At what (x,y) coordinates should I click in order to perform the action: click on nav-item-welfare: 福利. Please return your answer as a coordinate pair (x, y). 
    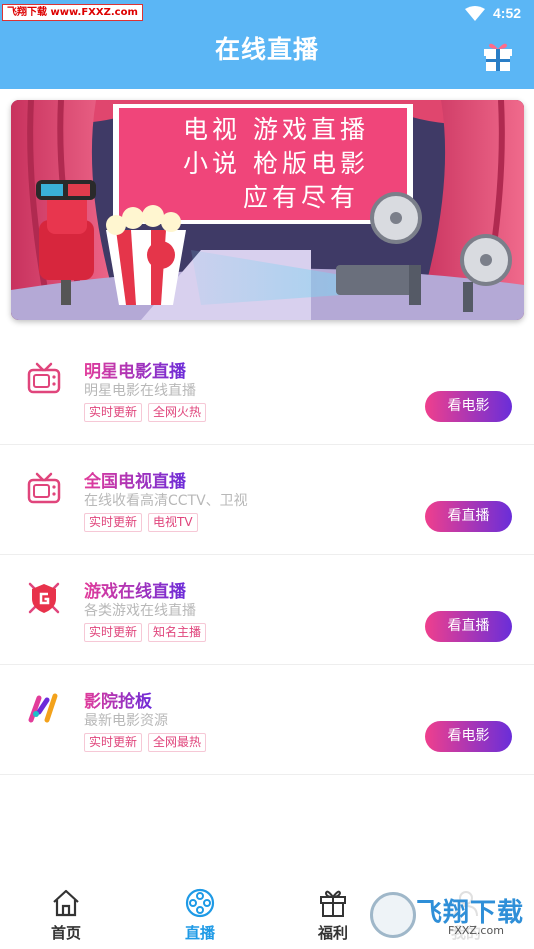
    Looking at the image, I should click on (333, 914).